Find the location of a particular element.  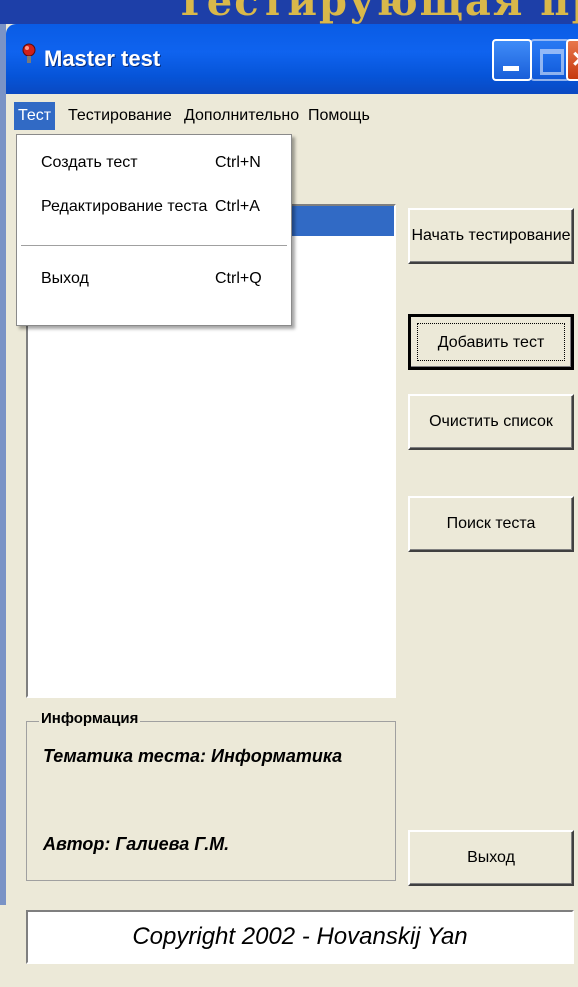

menu-bar: Тест Тестирование Дополнительно Помощь is located at coordinates (292, 114).